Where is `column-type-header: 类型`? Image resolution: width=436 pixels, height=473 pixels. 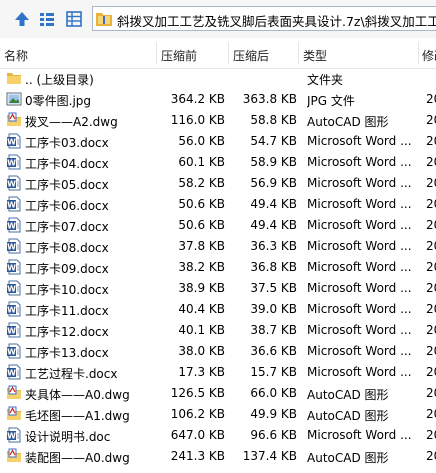 column-type-header: 类型 is located at coordinates (315, 55).